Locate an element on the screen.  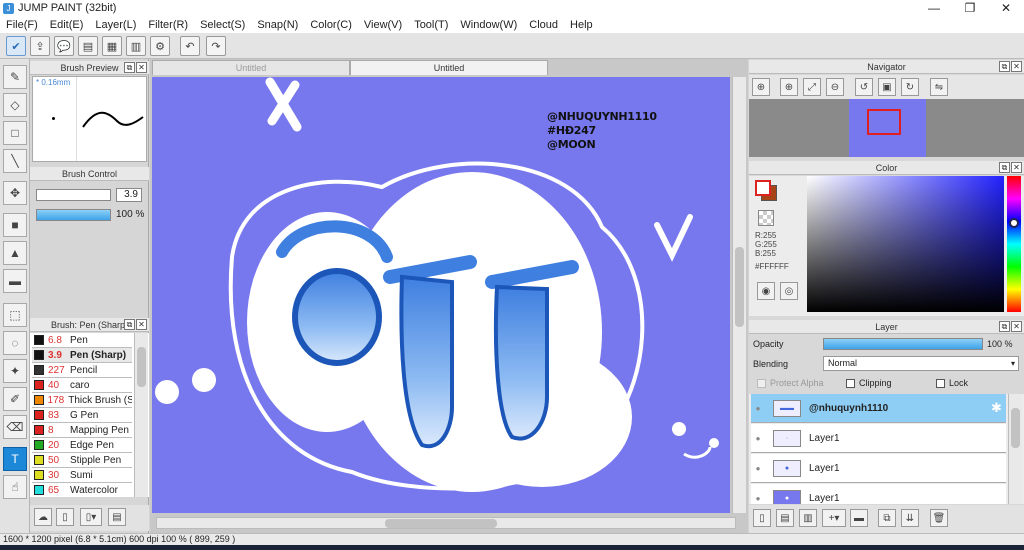
brush-size-value: 3.9 is located at coordinates (129, 195).